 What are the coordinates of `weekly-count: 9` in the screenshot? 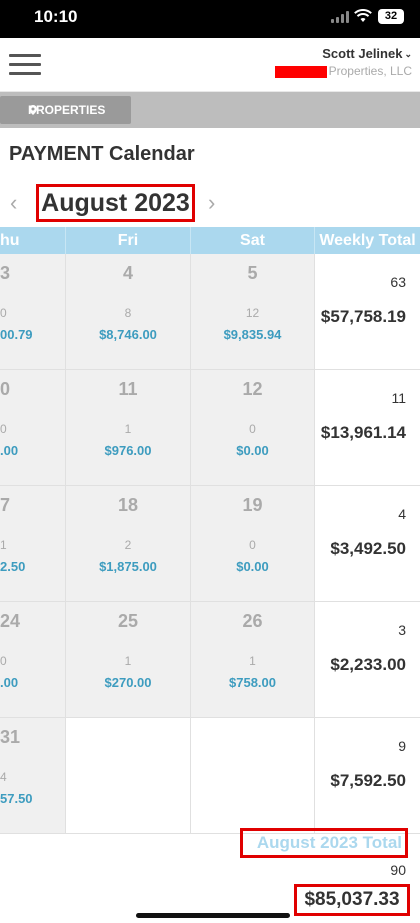 It's located at (402, 746).